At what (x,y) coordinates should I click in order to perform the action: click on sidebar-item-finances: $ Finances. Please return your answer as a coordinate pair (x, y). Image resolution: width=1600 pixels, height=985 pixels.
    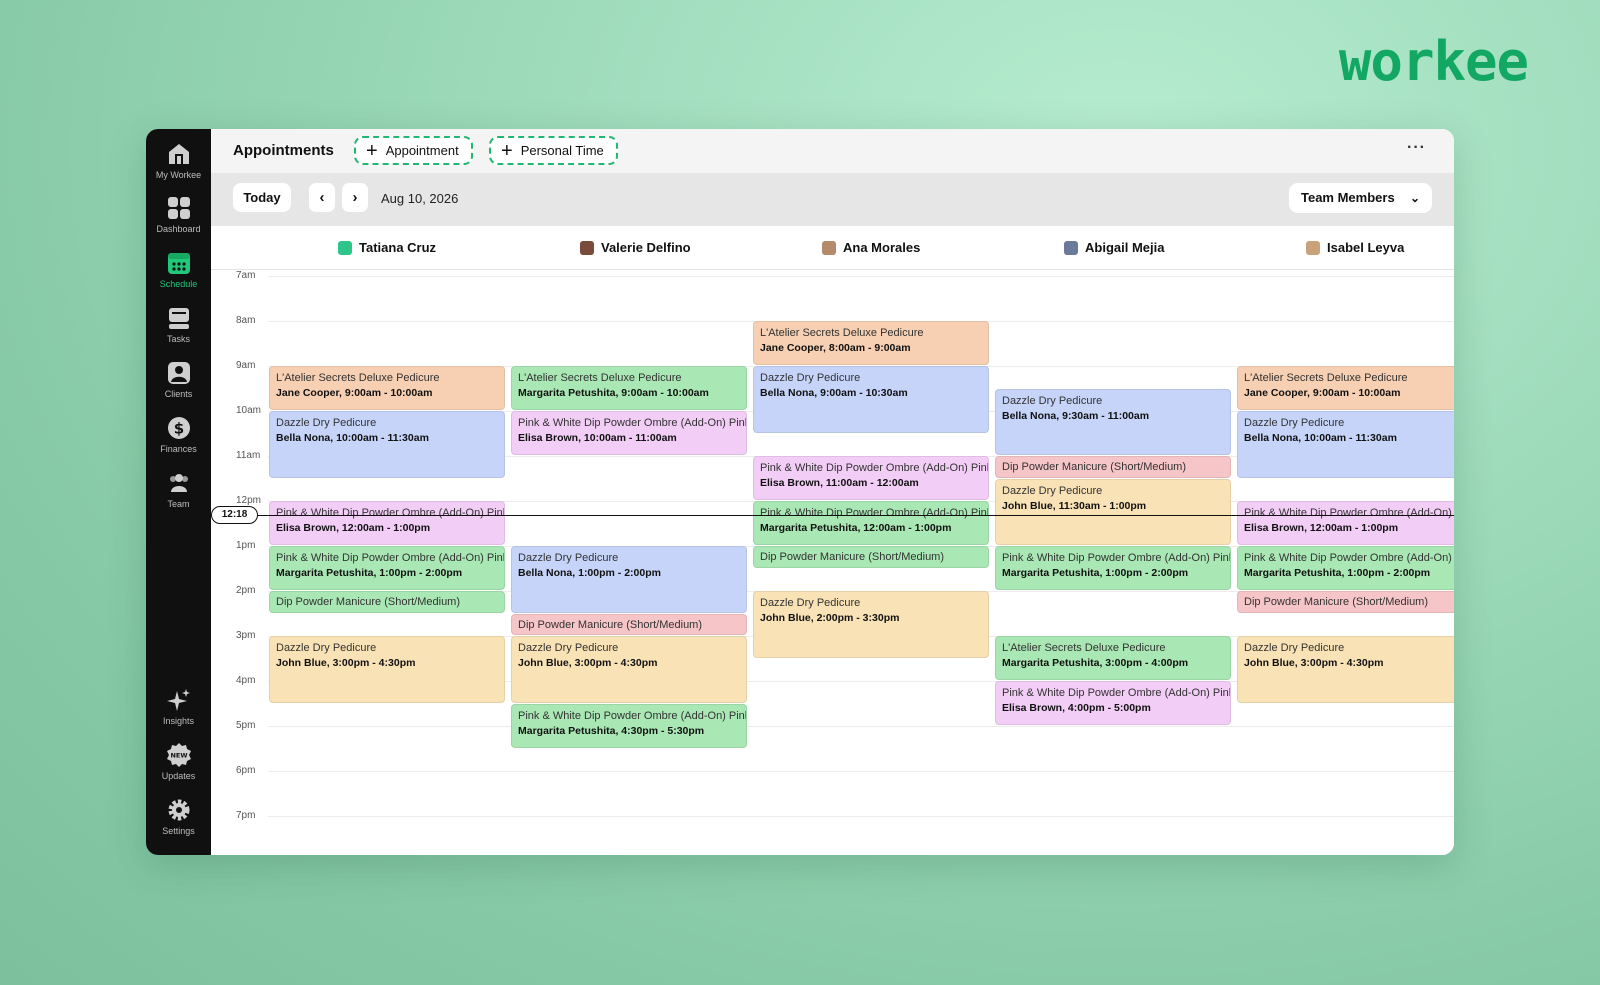
    Looking at the image, I should click on (178, 441).